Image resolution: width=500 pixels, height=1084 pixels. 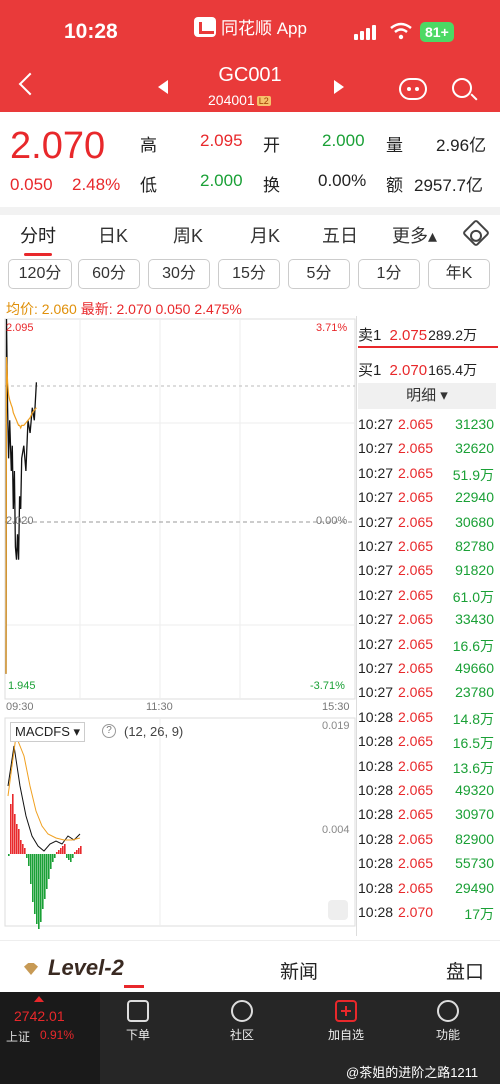 I want to click on index-ticker: 2742.01 上证 0.91%, so click(x=50, y=1038).